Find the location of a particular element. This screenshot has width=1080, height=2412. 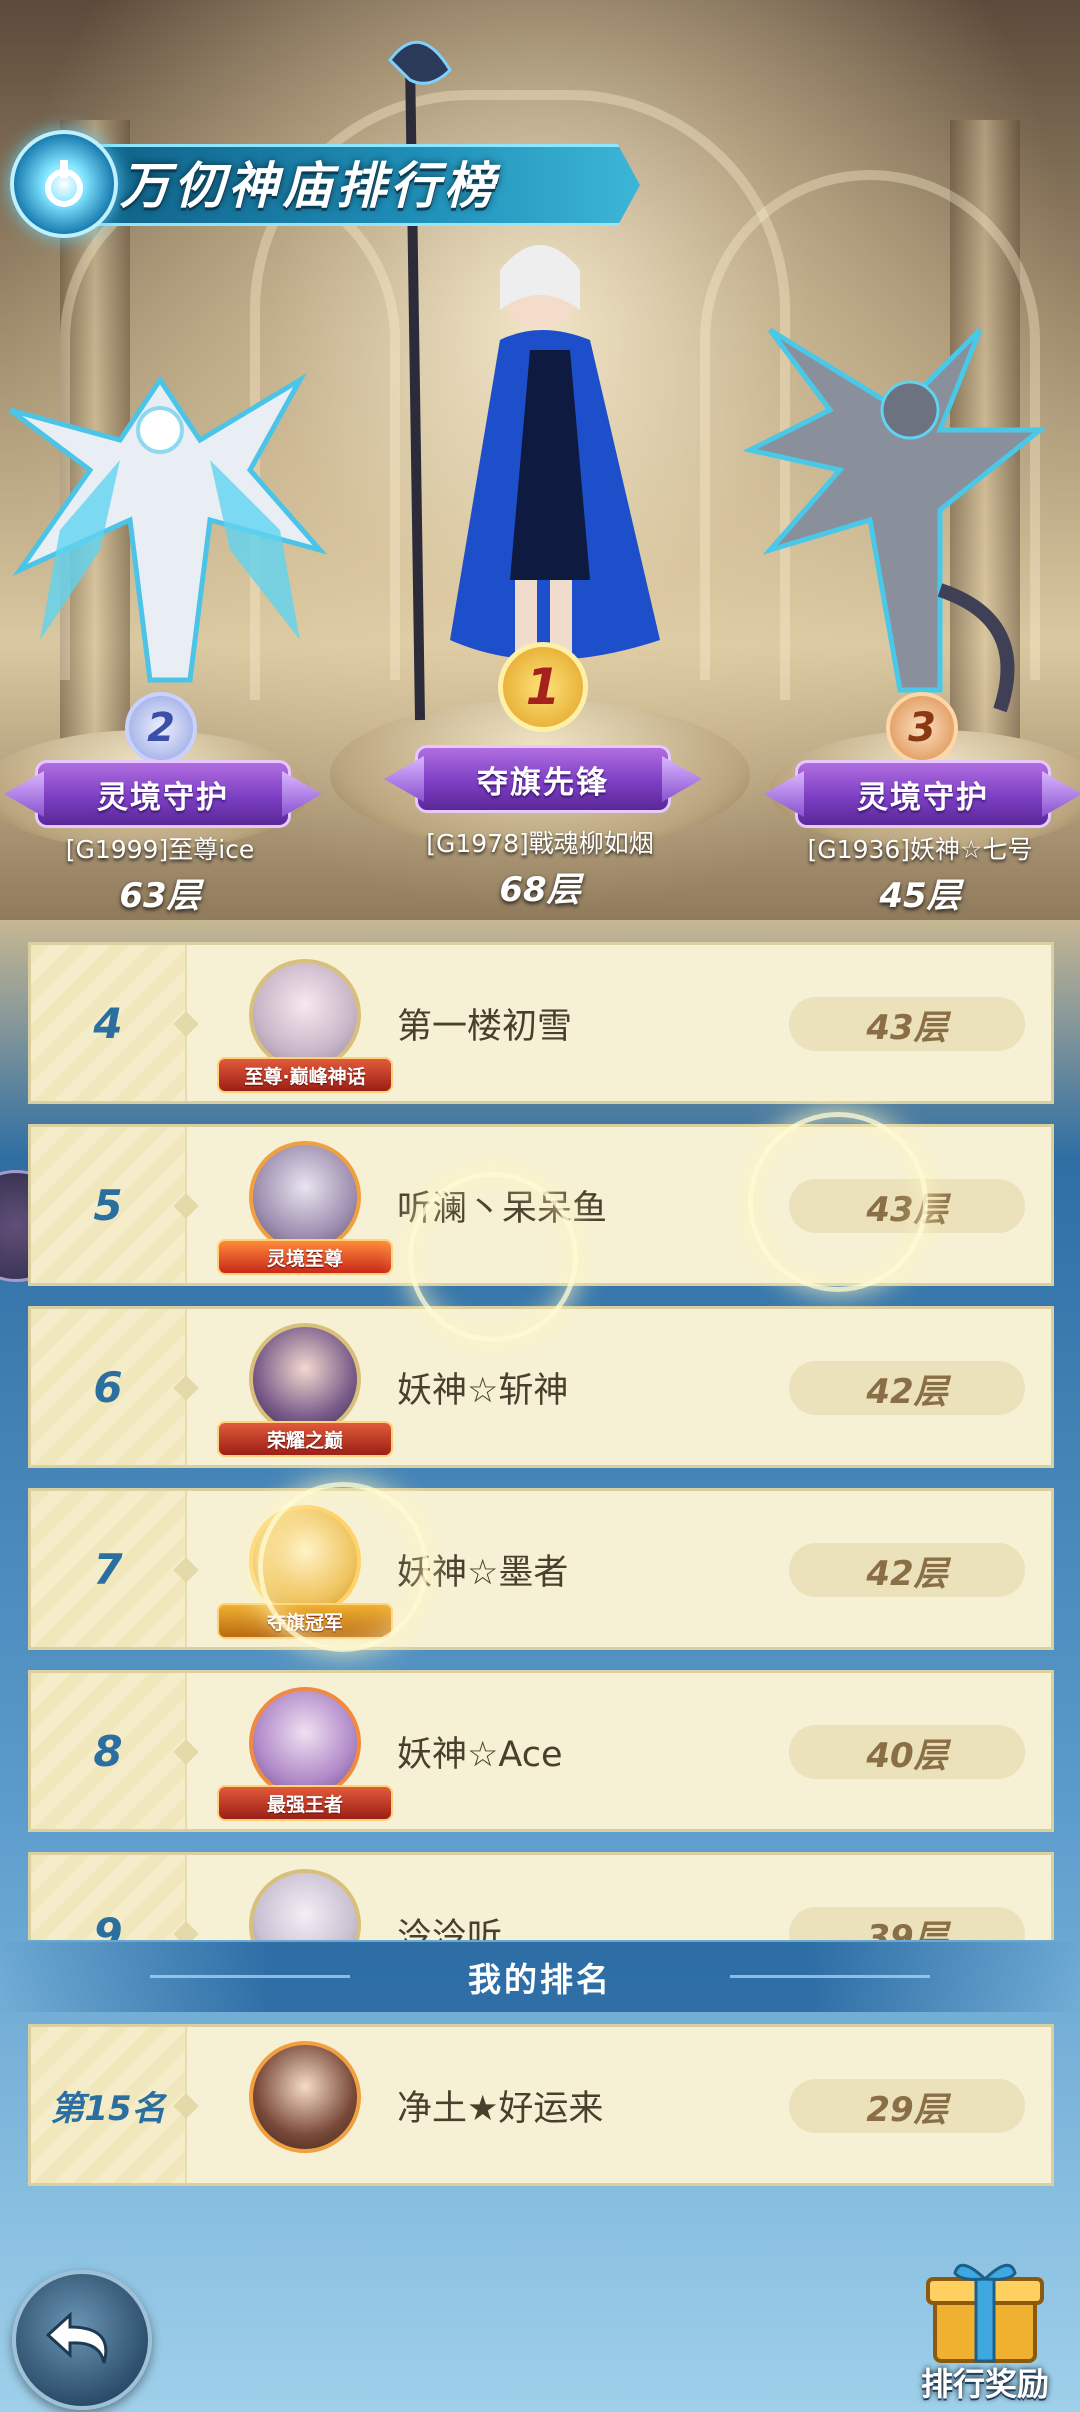

ranking-row: 8 最强王者 妖神☆Ace 40层 is located at coordinates (541, 1751).